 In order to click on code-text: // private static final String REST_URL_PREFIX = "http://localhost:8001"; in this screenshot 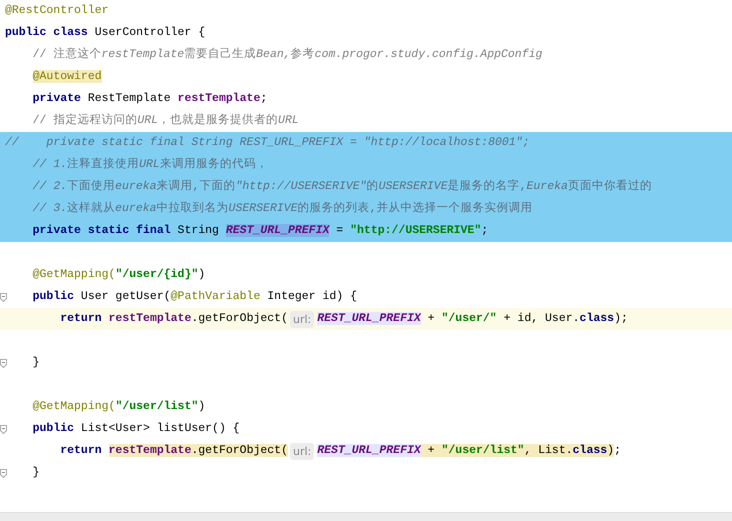, I will do `click(267, 143)`.